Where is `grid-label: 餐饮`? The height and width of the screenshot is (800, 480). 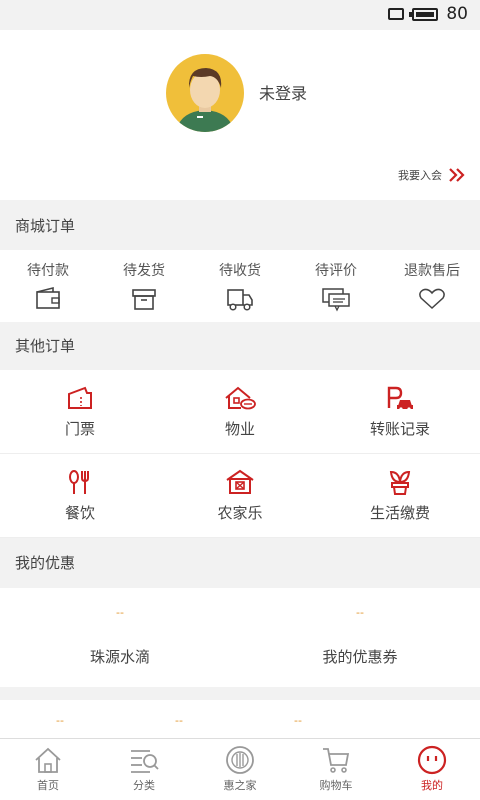 grid-label: 餐饮 is located at coordinates (79, 513).